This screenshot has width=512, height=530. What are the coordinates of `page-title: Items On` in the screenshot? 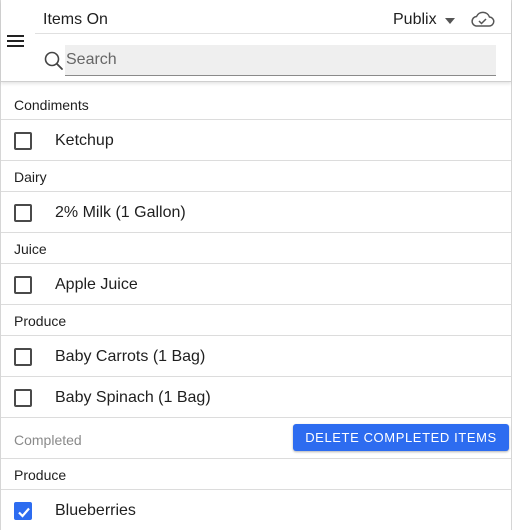 It's located at (75, 19).